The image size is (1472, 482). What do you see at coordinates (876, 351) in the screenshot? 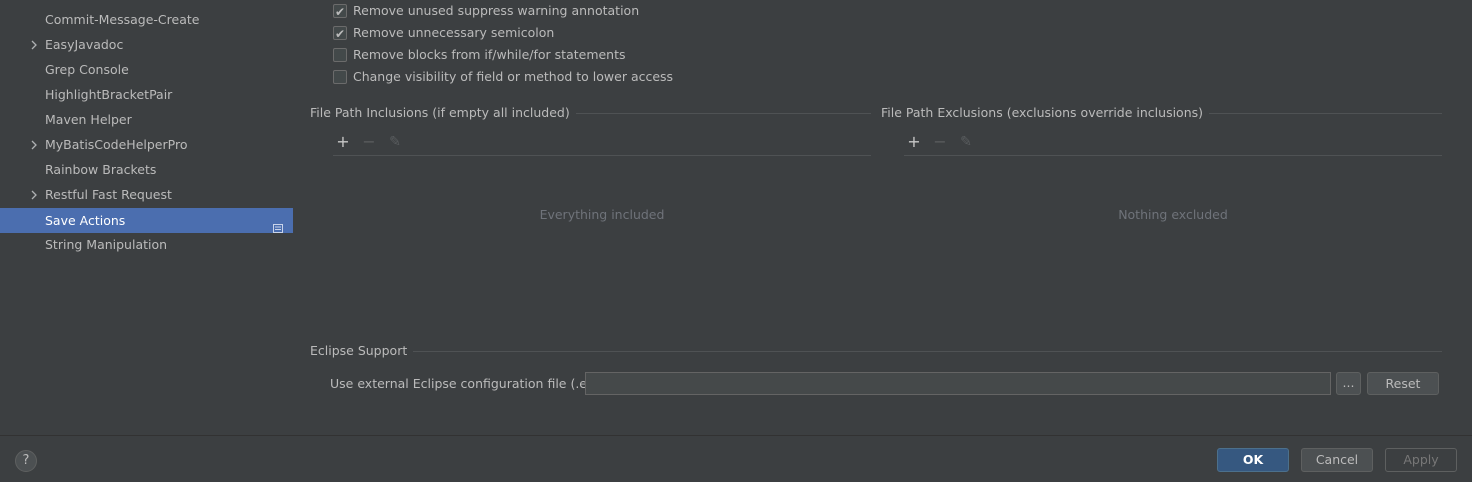
I see `eclipse-separator` at bounding box center [876, 351].